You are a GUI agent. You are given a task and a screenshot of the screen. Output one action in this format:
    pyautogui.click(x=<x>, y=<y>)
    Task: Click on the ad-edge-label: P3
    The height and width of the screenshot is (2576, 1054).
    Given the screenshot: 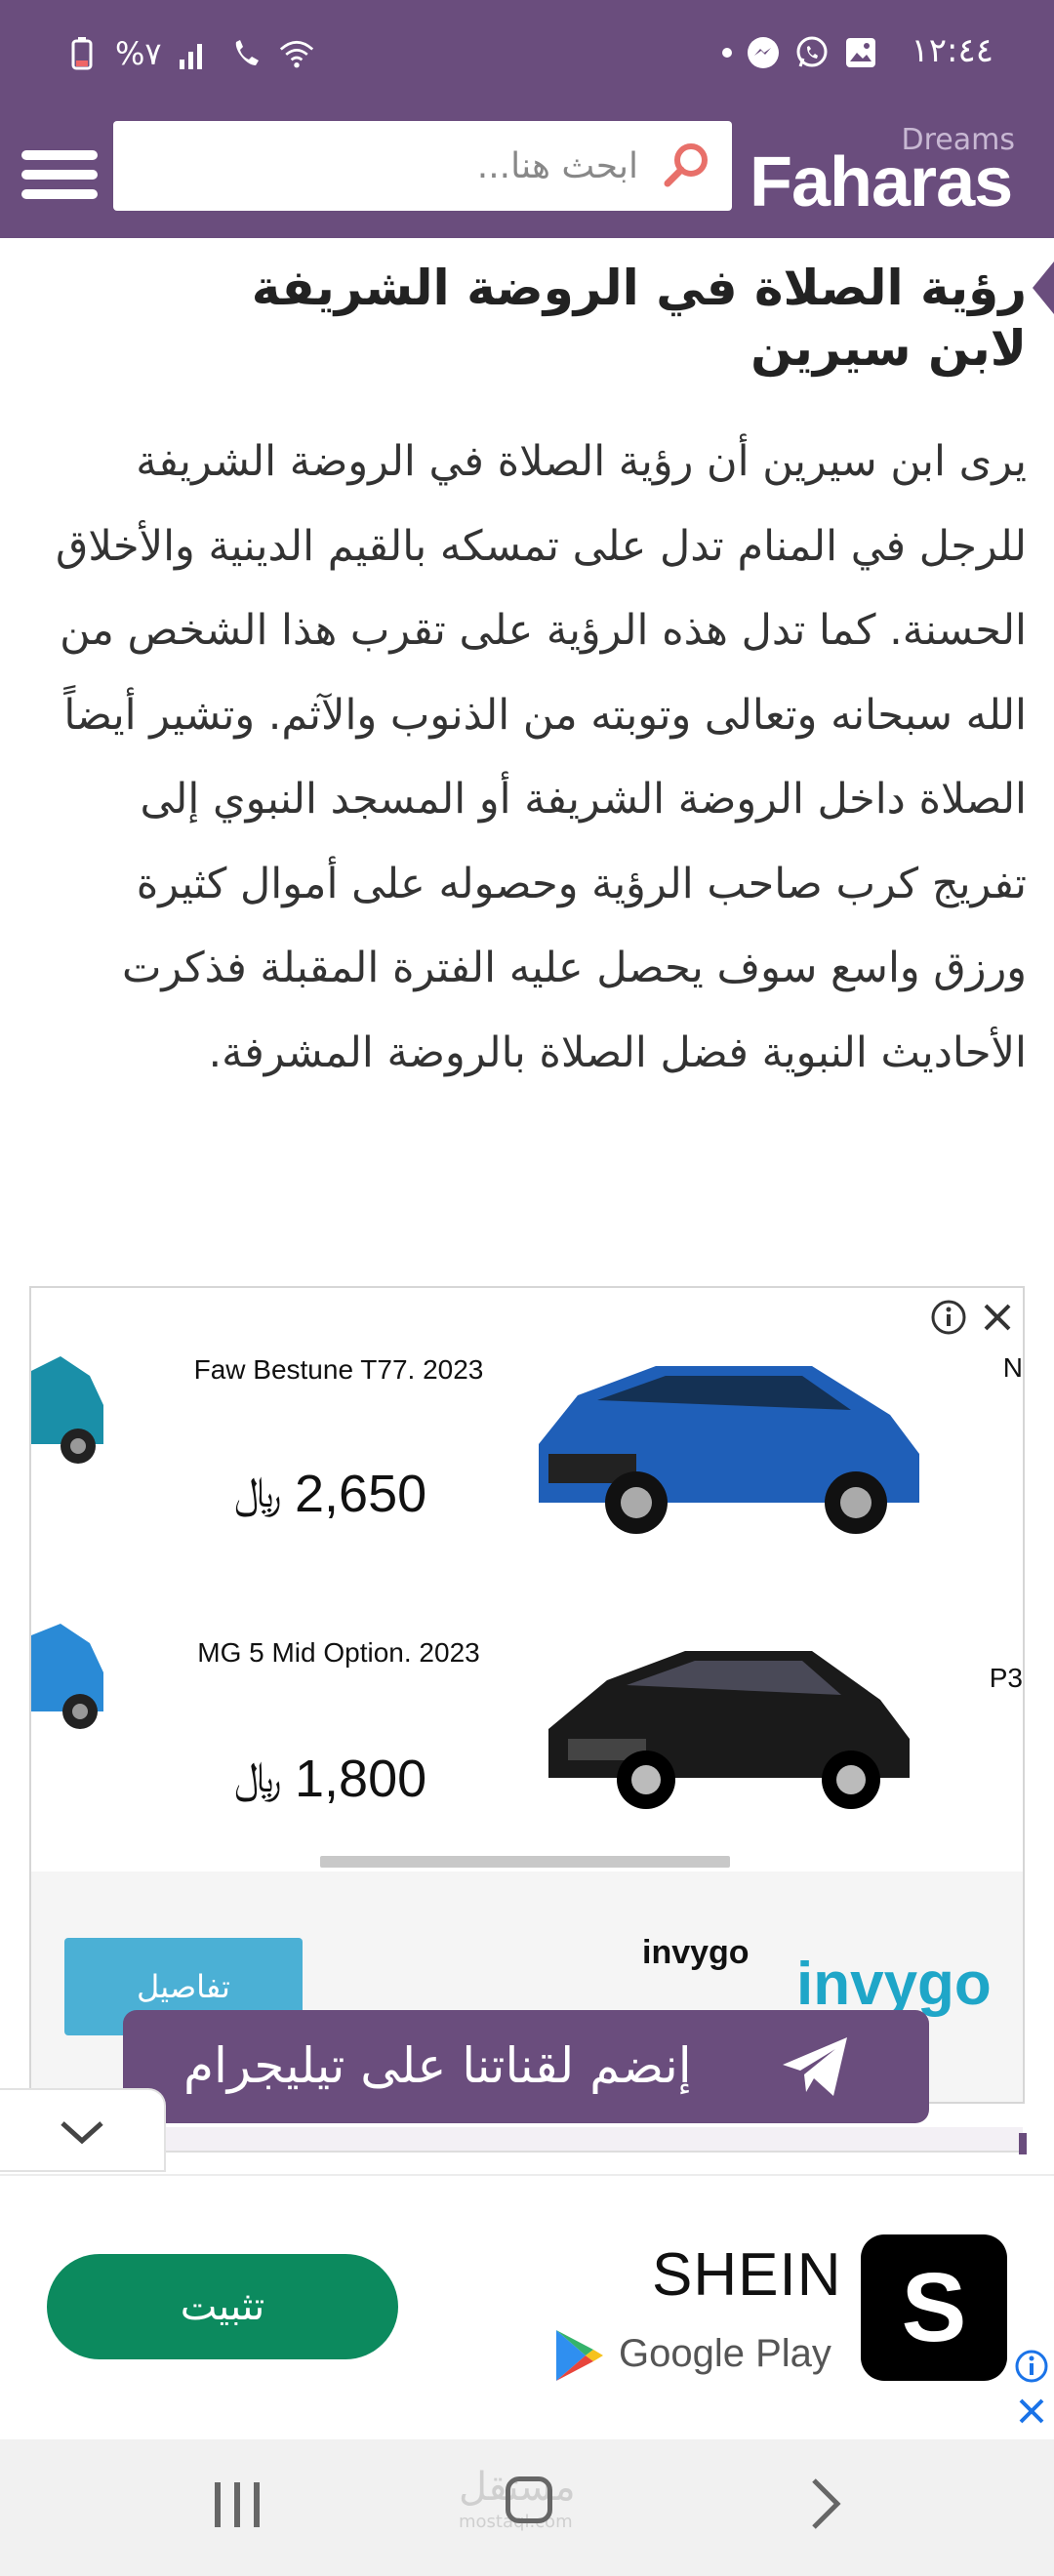 What is the action you would take?
    pyautogui.click(x=1006, y=1678)
    